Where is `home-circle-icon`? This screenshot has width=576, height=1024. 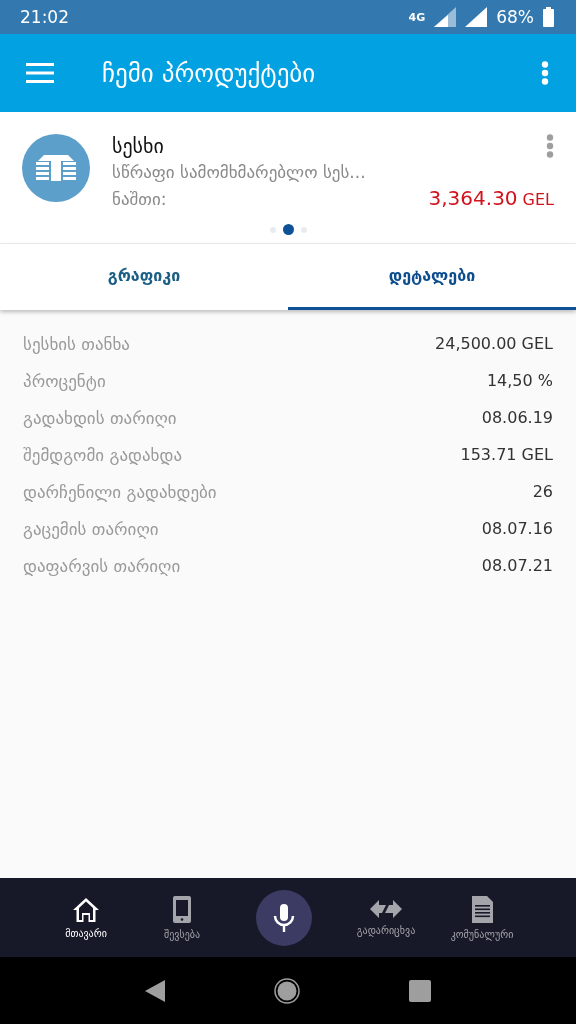
home-circle-icon is located at coordinates (287, 990).